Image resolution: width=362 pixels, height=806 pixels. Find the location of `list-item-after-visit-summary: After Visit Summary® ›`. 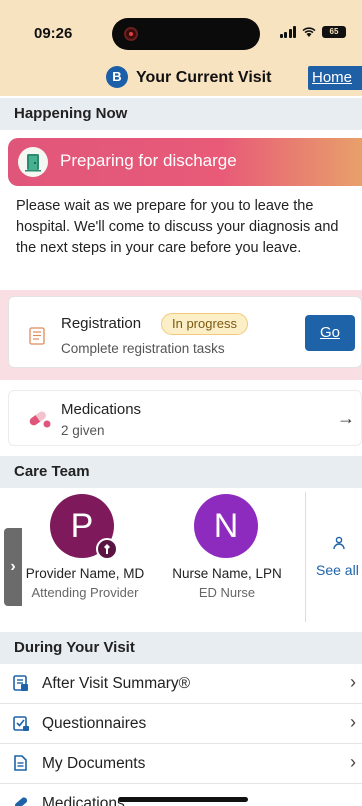

list-item-after-visit-summary: After Visit Summary® › is located at coordinates (181, 684).